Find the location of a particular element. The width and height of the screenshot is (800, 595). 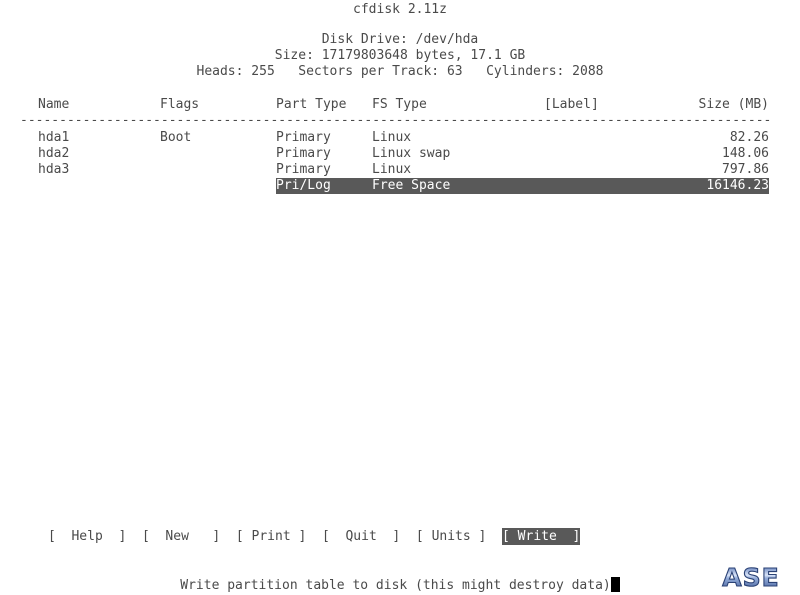

table-row: hda1 Boot Primary Linux 82.26 is located at coordinates (400, 138).